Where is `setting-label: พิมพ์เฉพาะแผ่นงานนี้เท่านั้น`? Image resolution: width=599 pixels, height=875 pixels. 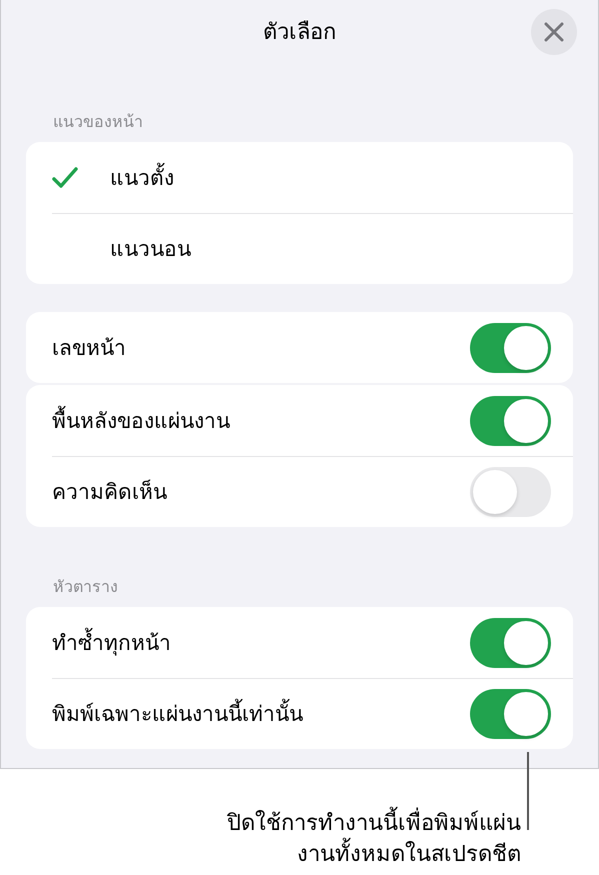 setting-label: พิมพ์เฉพาะแผ่นงานนี้เท่านั้น is located at coordinates (261, 713).